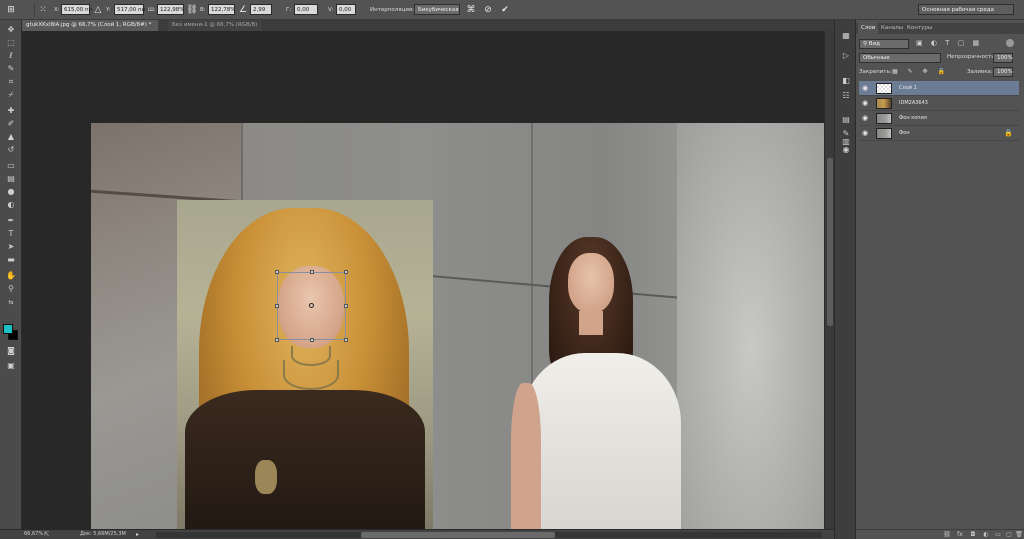  Describe the element at coordinates (1003, 58) in the screenshot. I see `opacity-input: 100%` at that location.